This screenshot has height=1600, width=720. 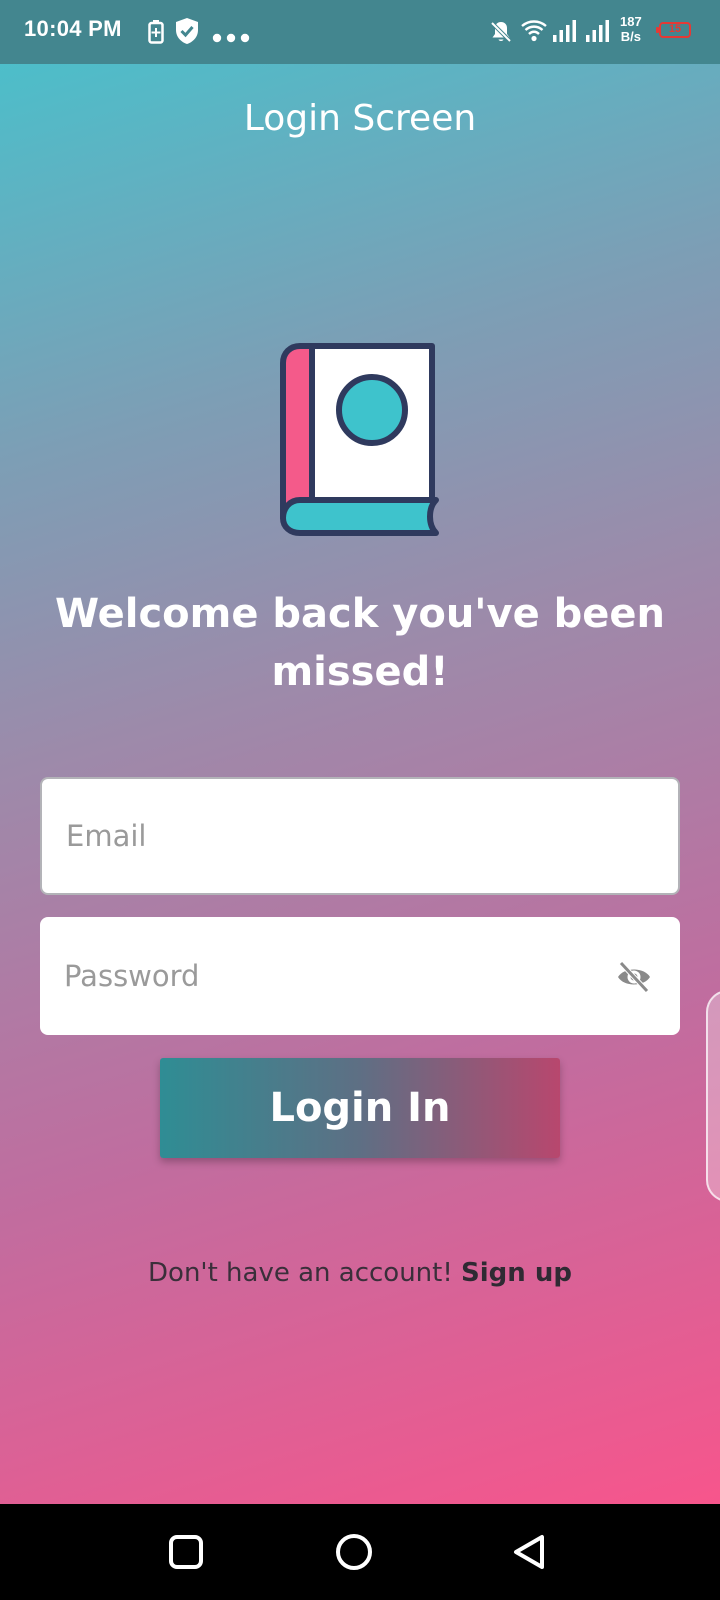 I want to click on net-speed: 187 B/s, so click(x=631, y=29).